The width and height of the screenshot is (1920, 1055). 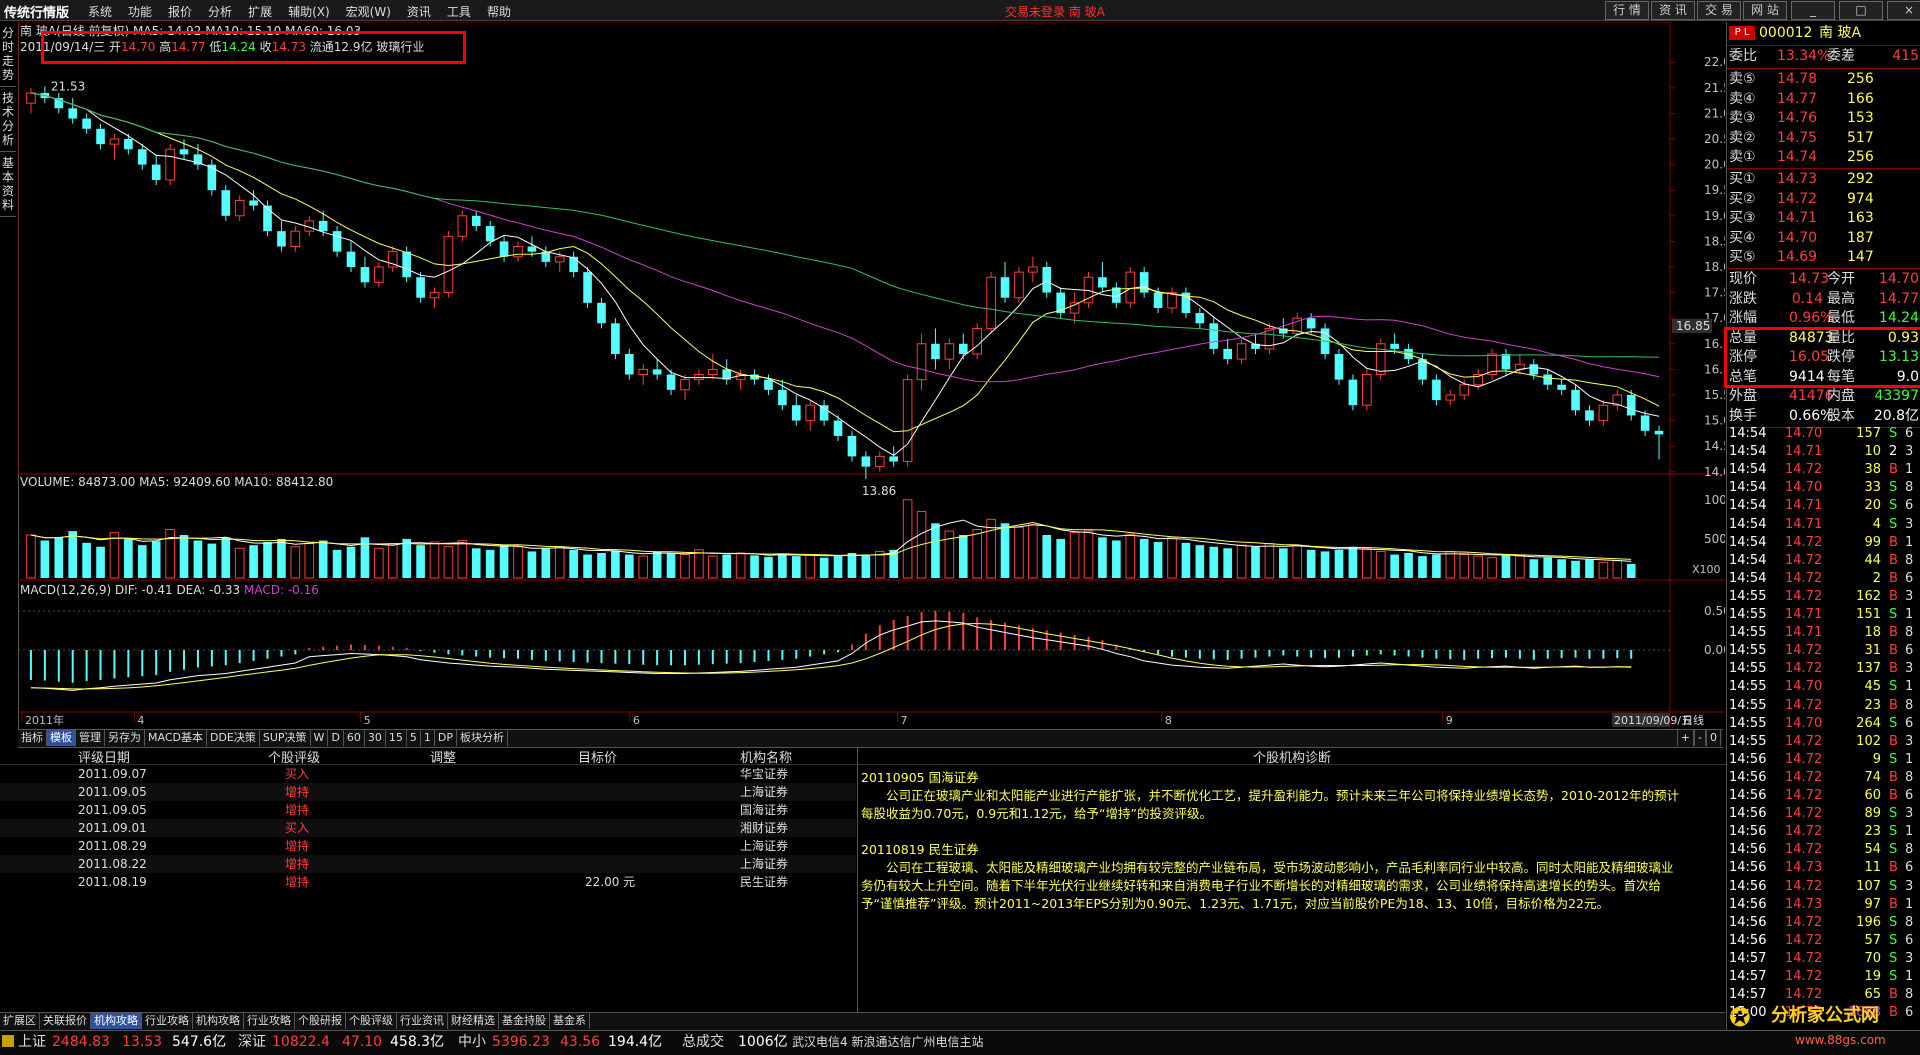 I want to click on tick-row: 14:56 14.73 97 B 1, so click(x=1823, y=904).